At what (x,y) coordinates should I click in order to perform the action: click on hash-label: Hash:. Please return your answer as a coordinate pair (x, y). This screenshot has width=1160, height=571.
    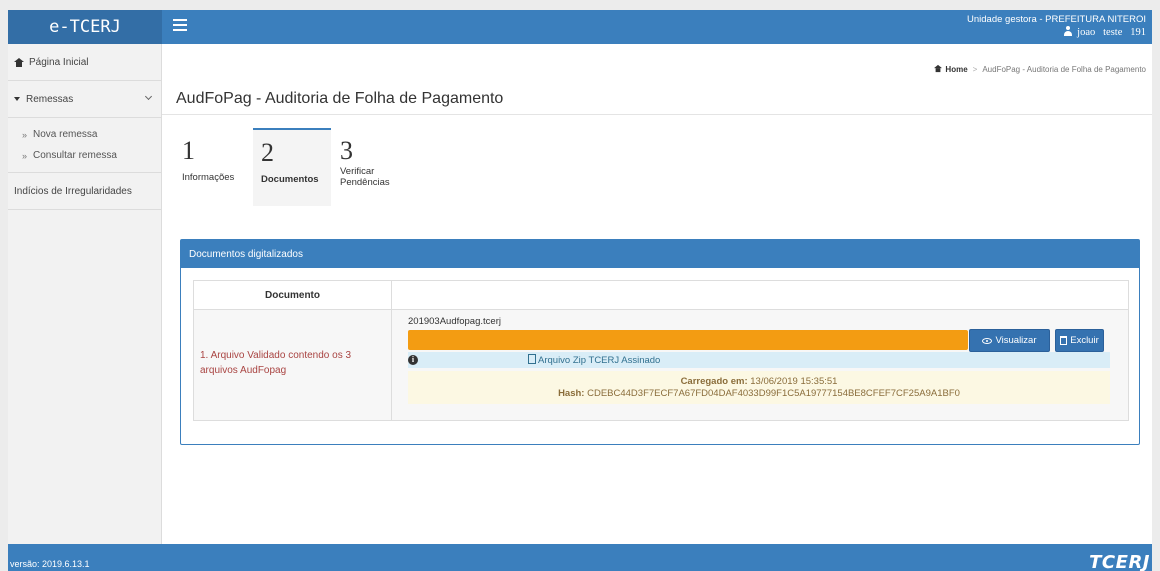
    Looking at the image, I should click on (571, 393).